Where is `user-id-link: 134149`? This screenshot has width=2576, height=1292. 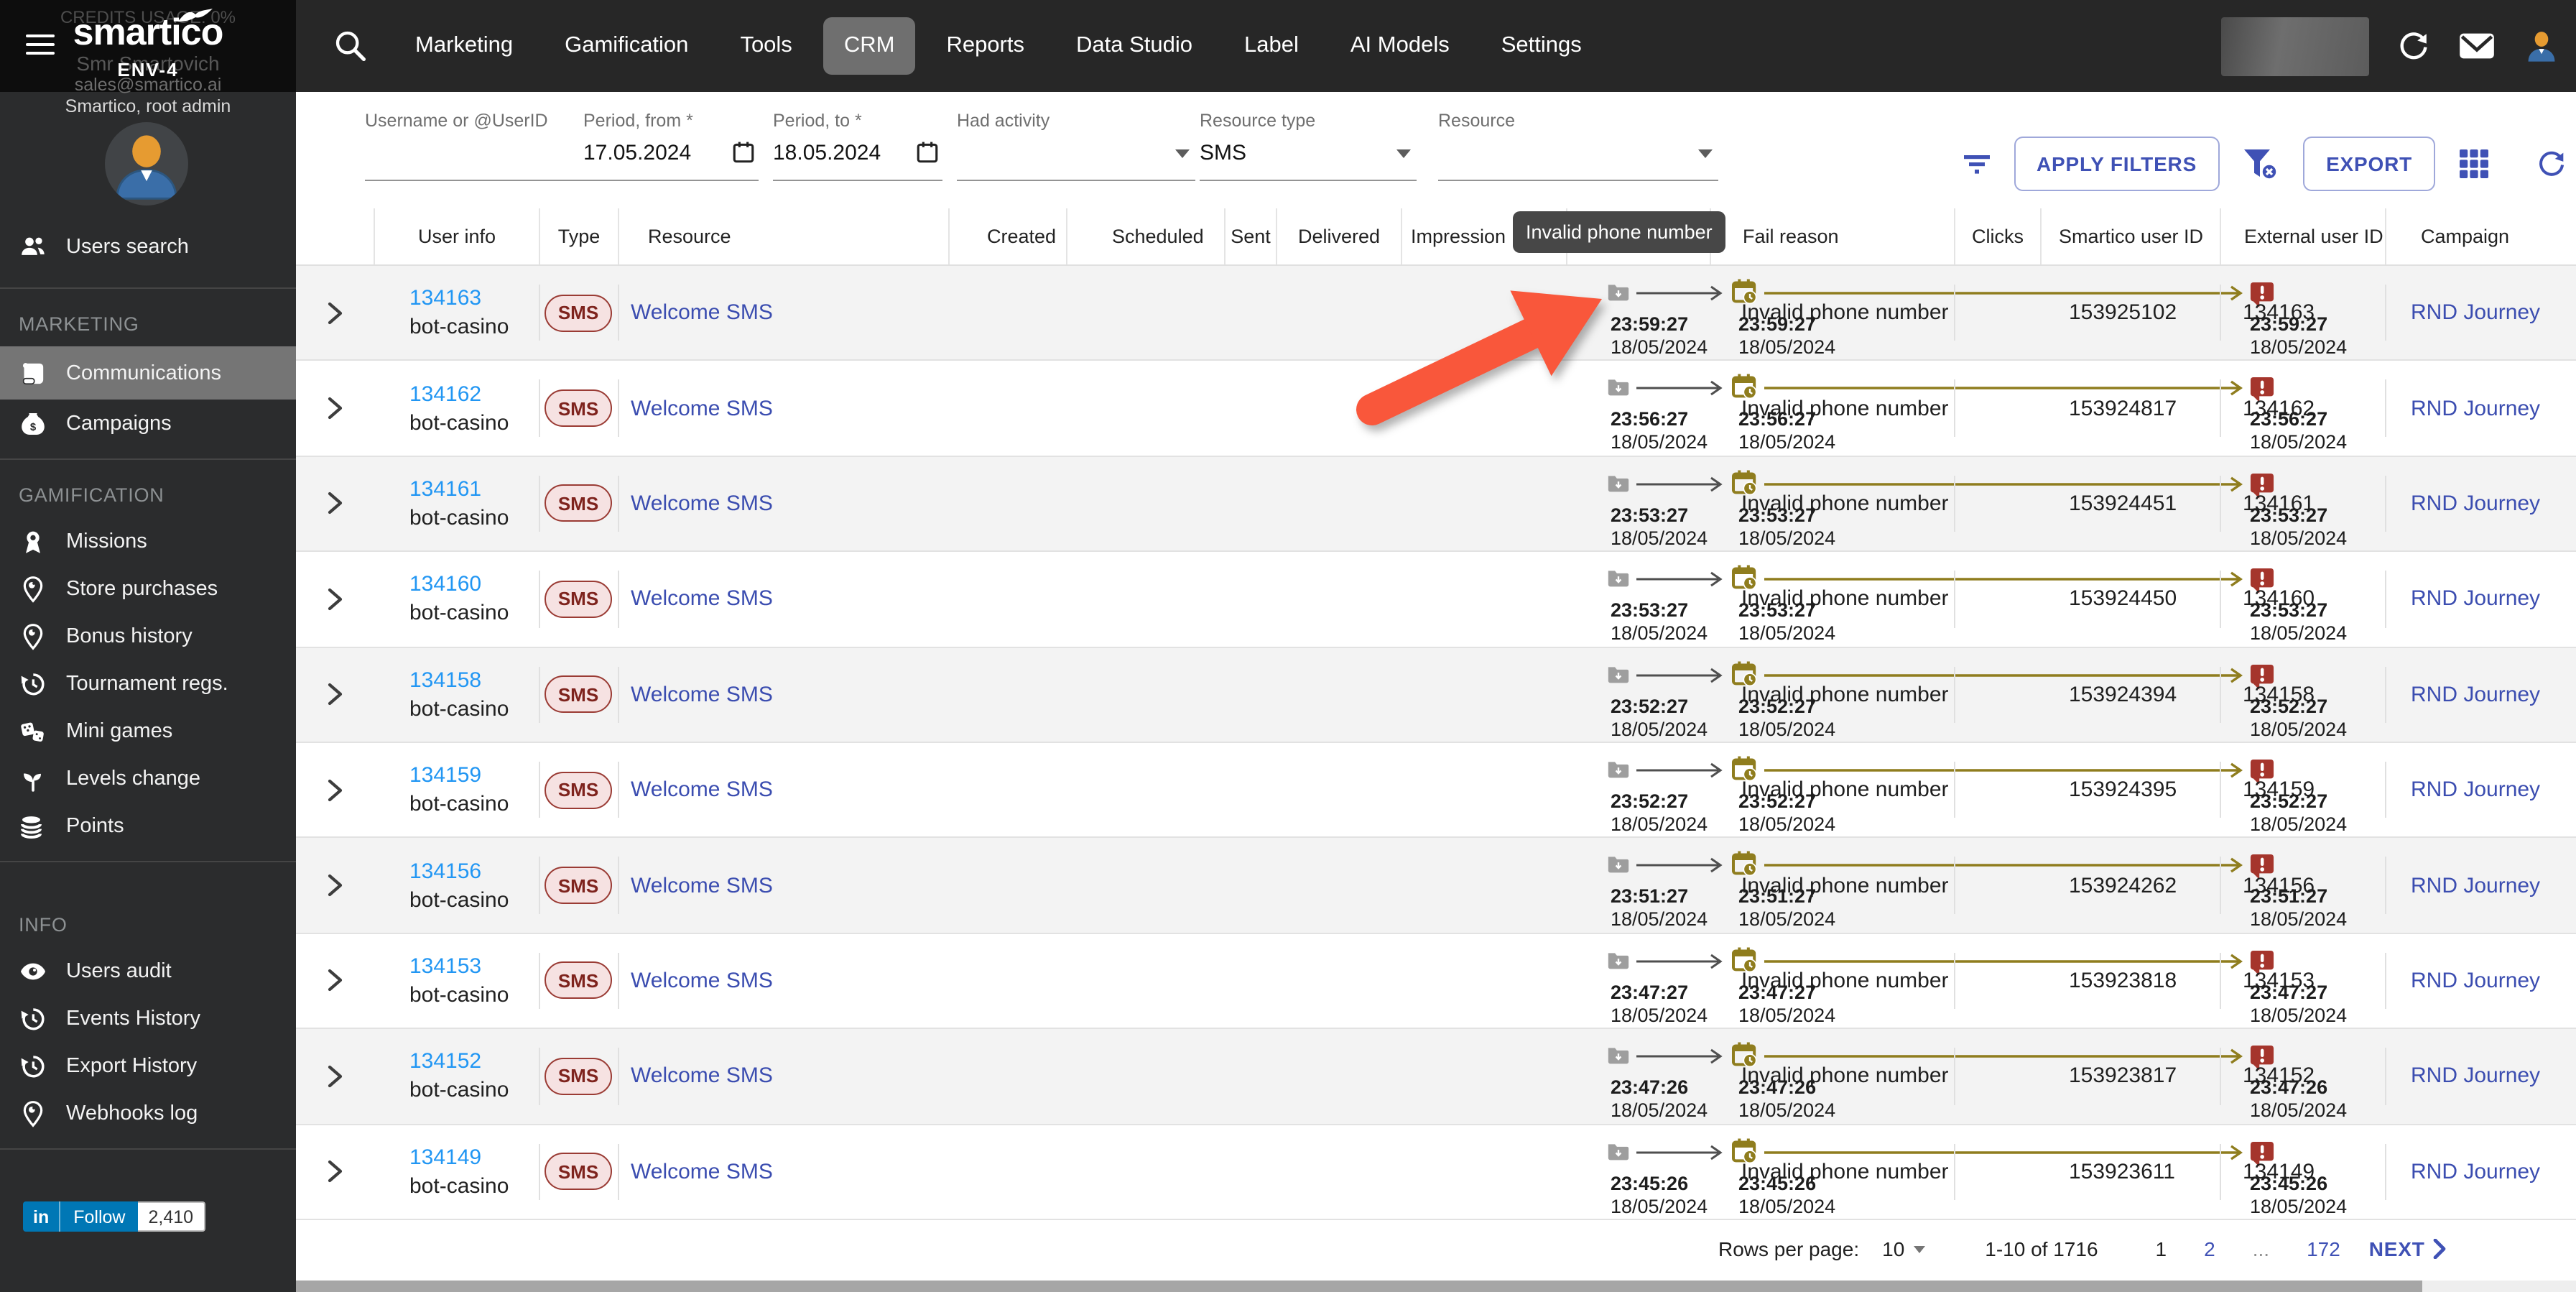
user-id-link: 134149 is located at coordinates (445, 1157).